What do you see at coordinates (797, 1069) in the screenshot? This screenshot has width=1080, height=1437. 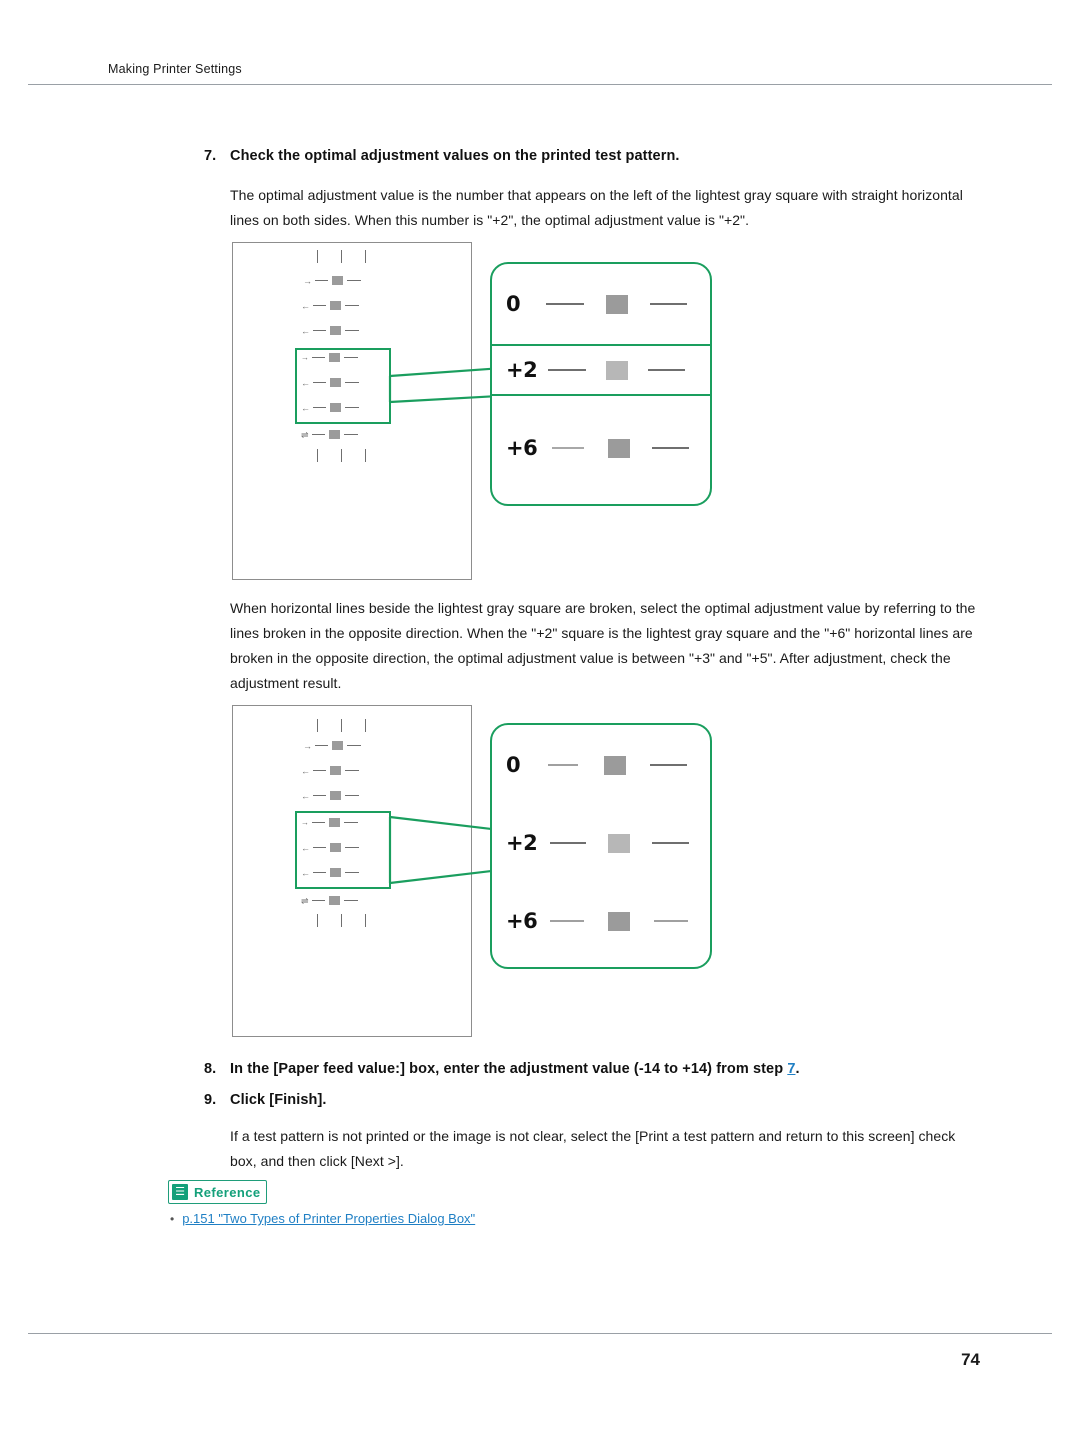 I see `step-8-title-post: .` at bounding box center [797, 1069].